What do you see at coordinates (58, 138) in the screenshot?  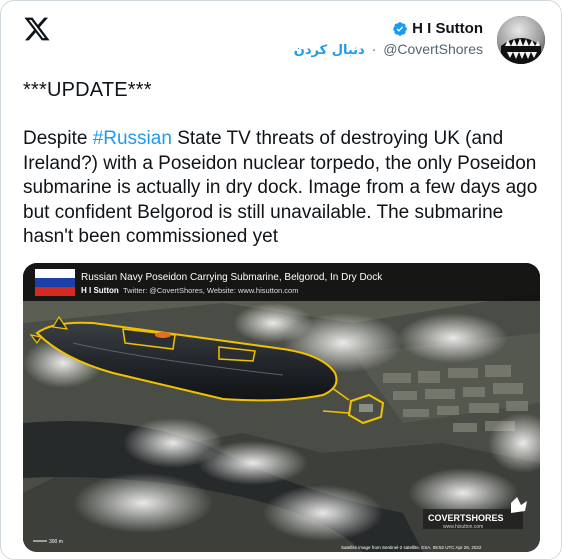 I see `tweet-text-start: Despite` at bounding box center [58, 138].